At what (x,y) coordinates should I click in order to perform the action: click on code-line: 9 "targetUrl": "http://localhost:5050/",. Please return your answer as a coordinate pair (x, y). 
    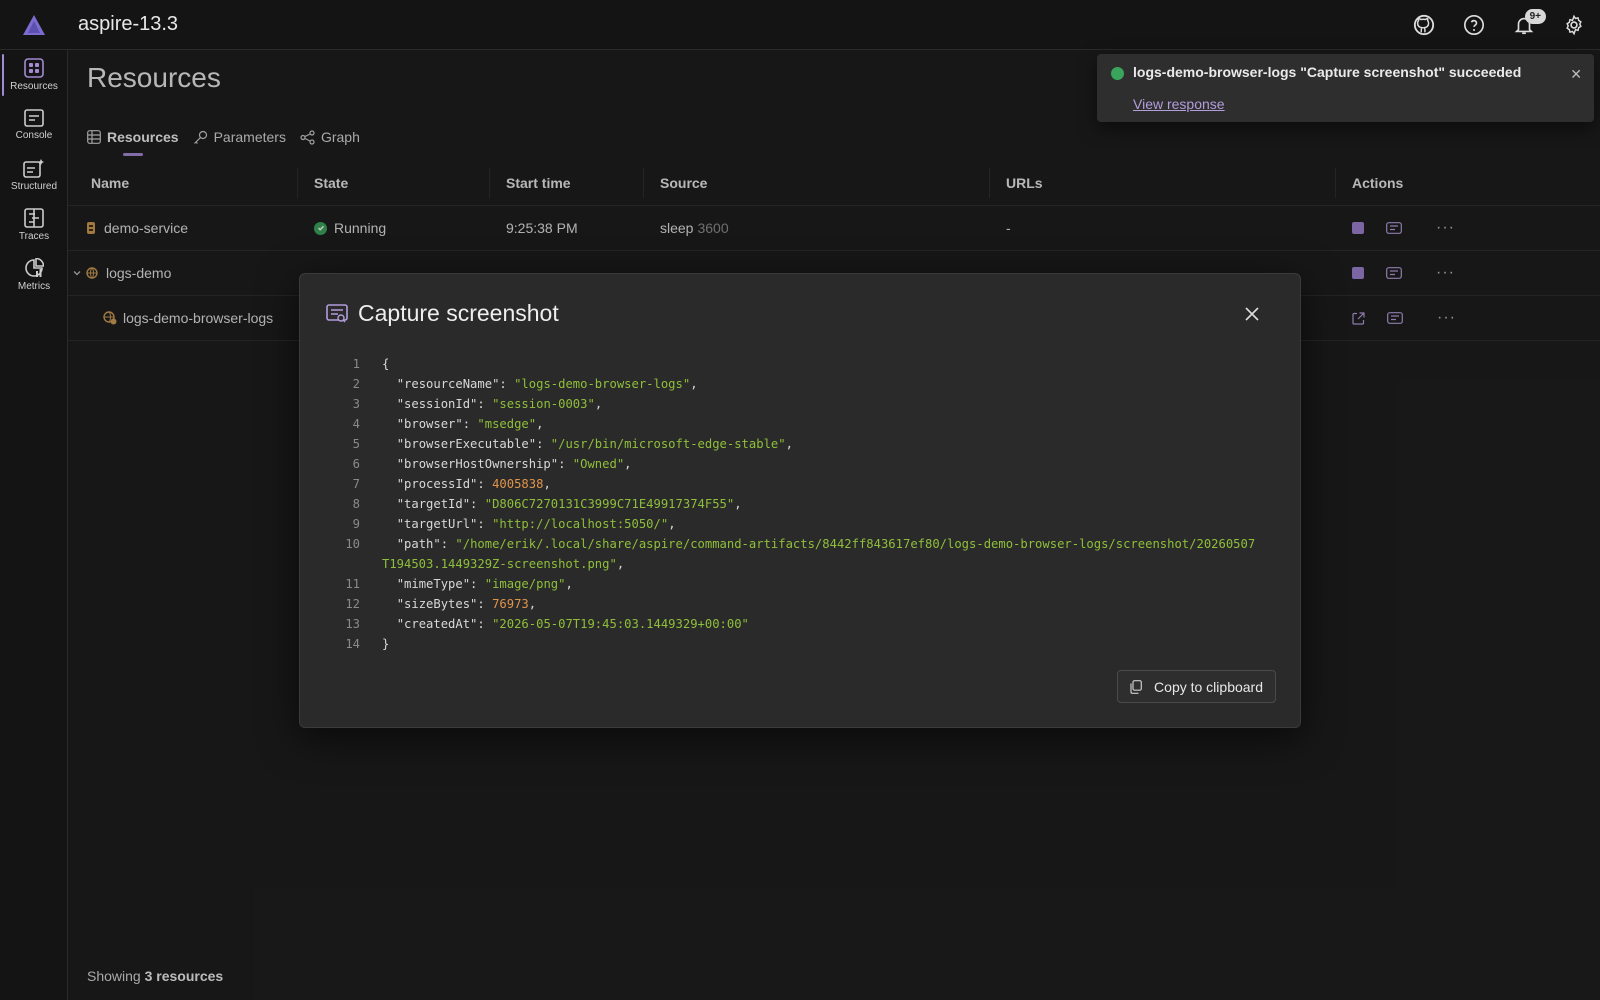
    Looking at the image, I should click on (800, 524).